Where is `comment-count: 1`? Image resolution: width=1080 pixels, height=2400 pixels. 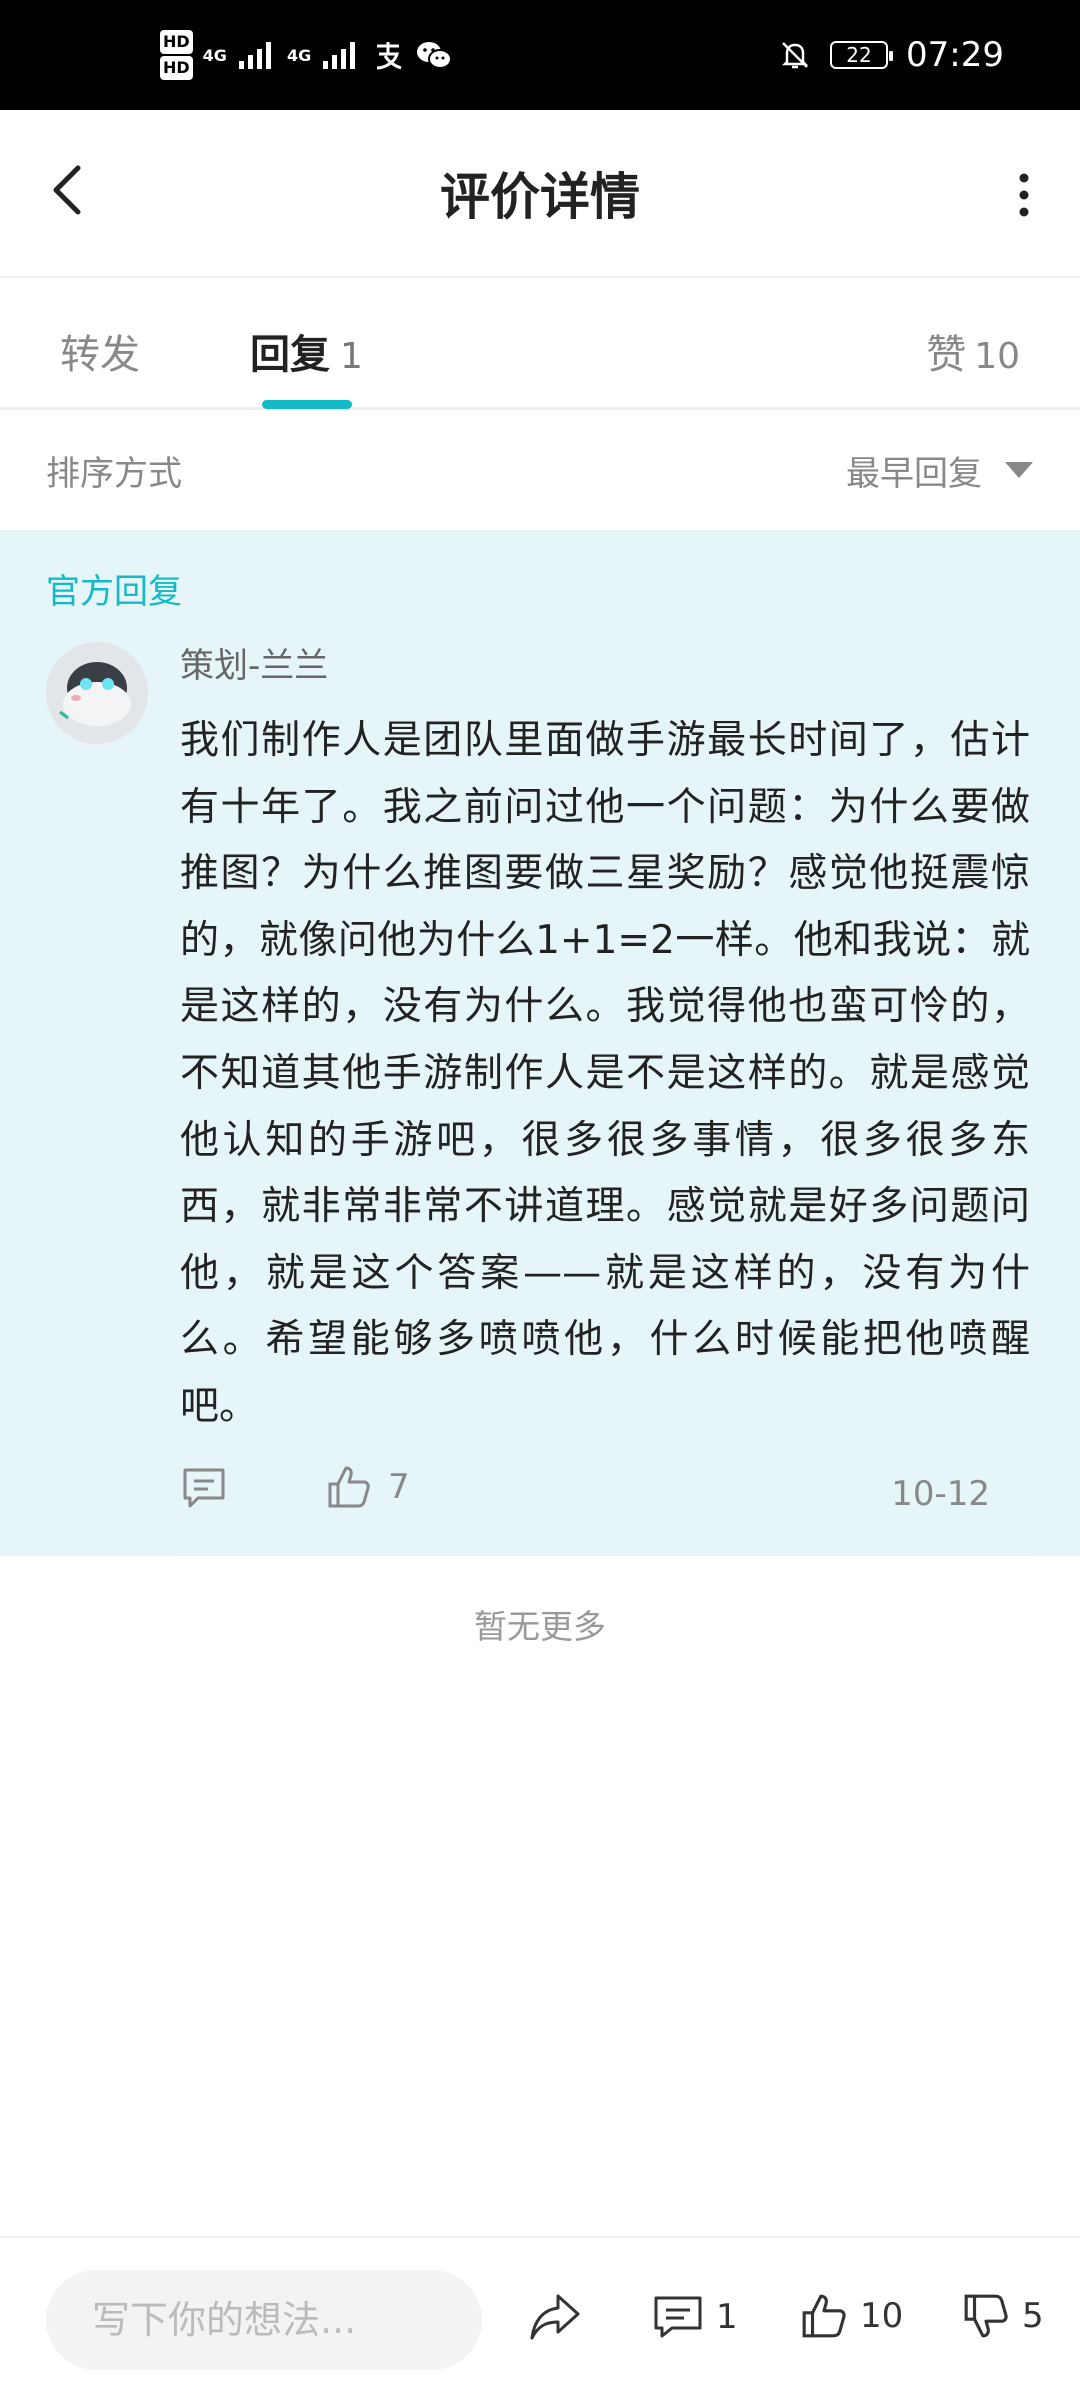
comment-count: 1 is located at coordinates (727, 2317).